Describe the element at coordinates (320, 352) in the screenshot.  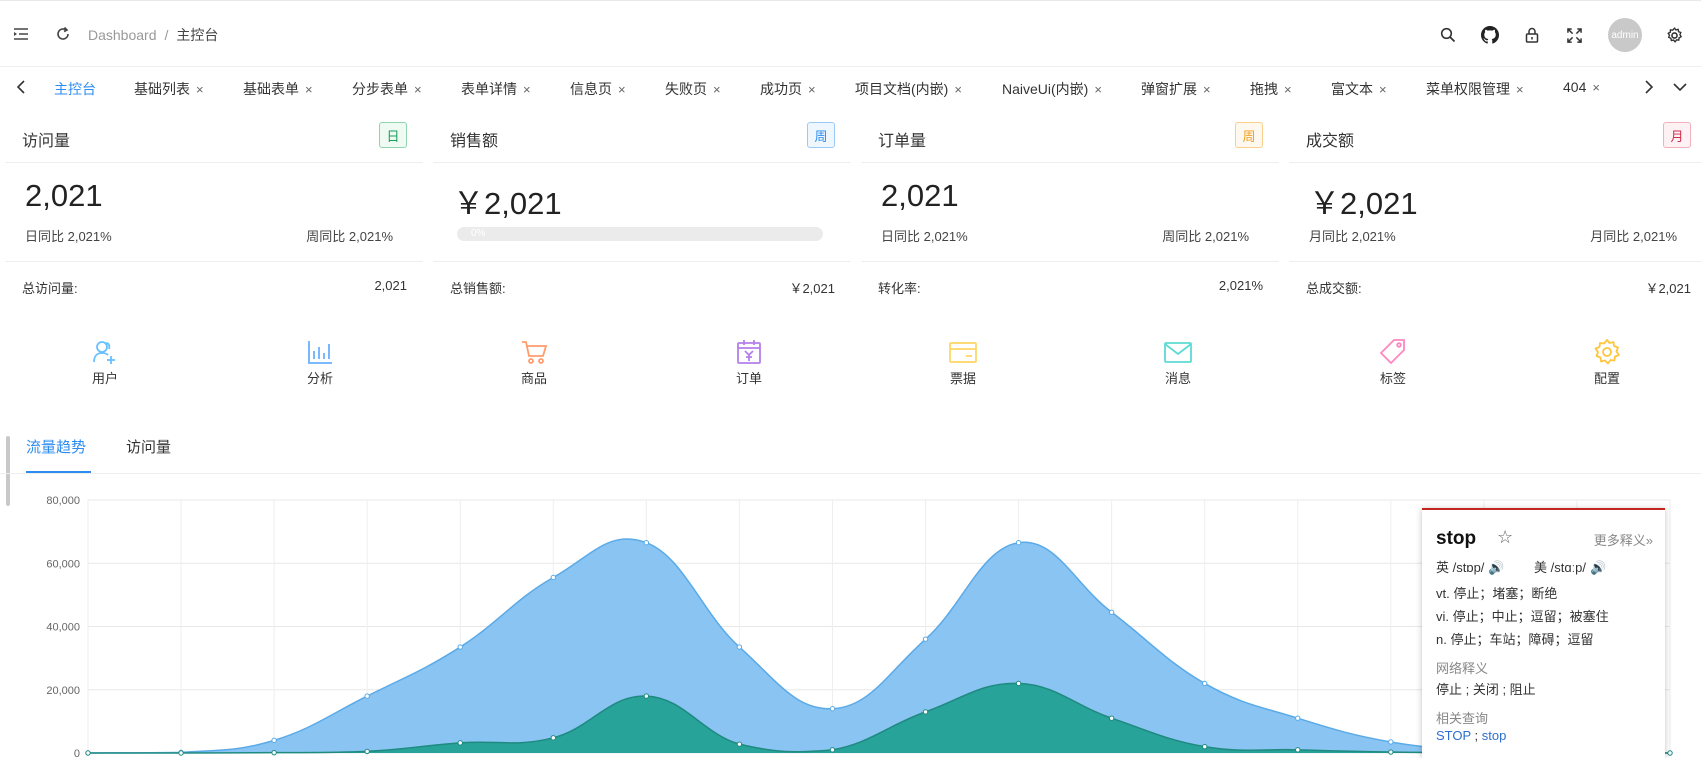
I see `bar-chart-icon` at that location.